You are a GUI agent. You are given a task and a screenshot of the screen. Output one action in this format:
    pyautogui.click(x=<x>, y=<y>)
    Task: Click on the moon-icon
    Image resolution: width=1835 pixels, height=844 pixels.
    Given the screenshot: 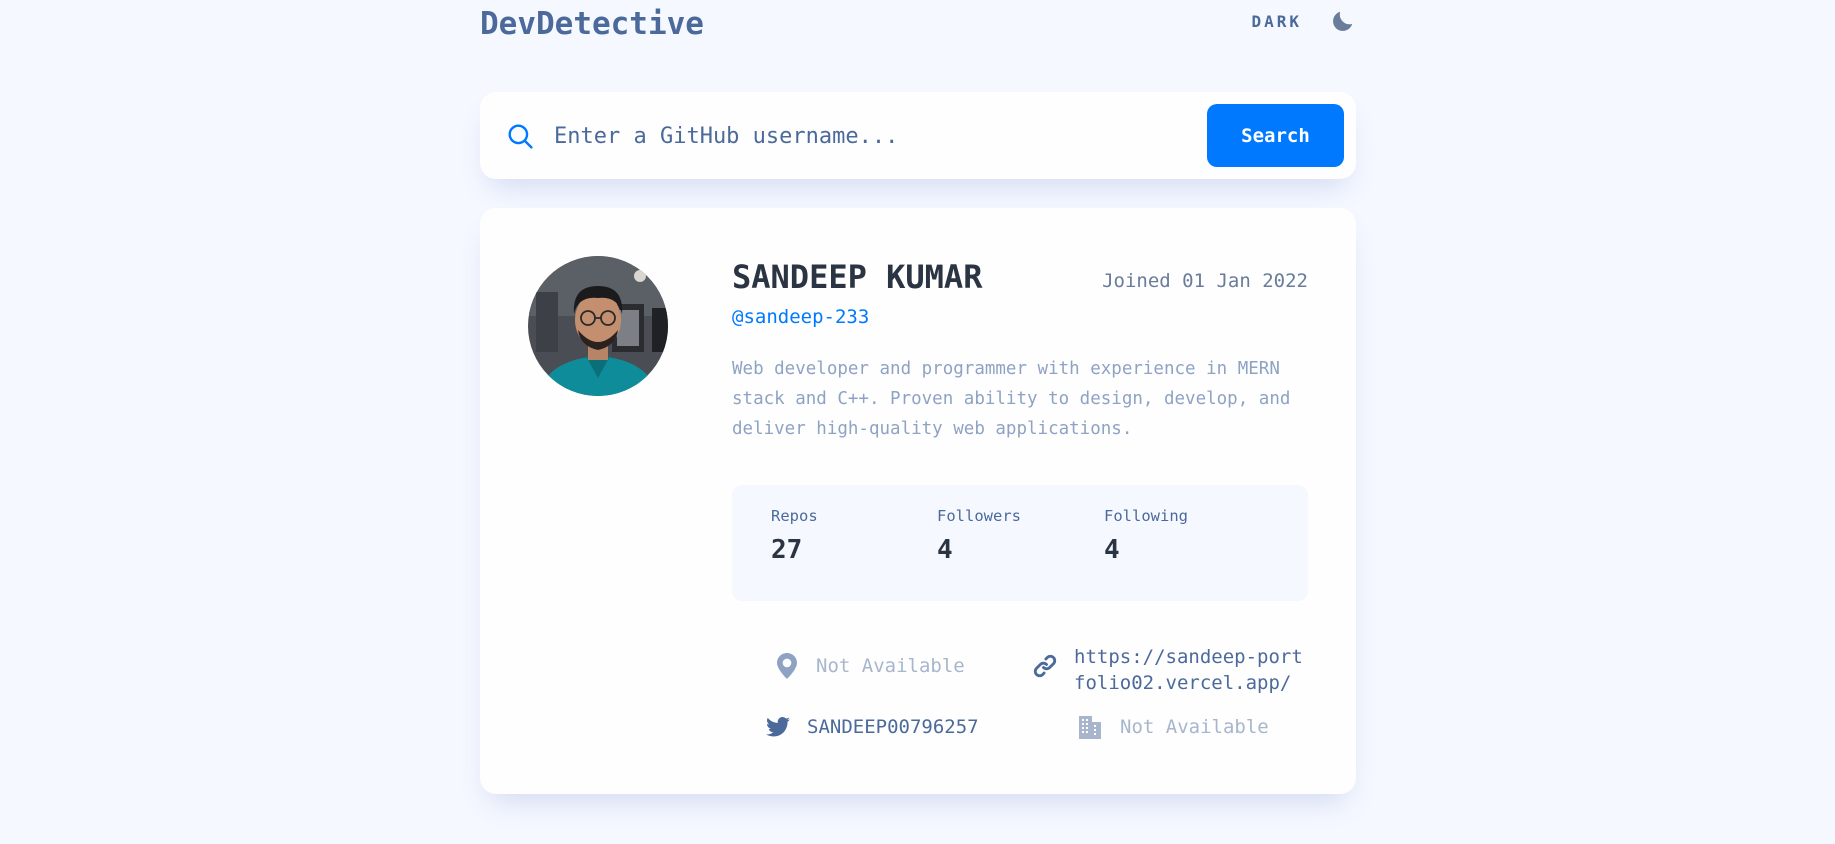 What is the action you would take?
    pyautogui.click(x=1343, y=21)
    